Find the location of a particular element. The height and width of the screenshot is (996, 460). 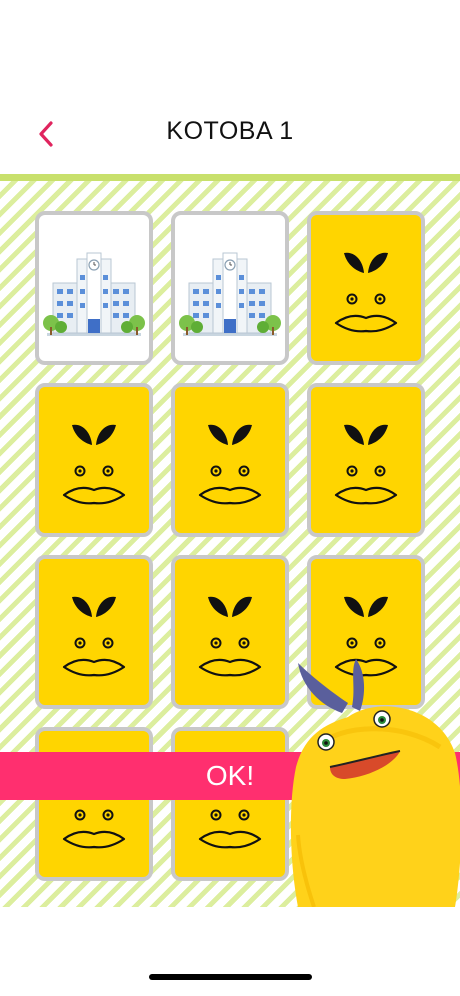

home-indicator is located at coordinates (230, 977).